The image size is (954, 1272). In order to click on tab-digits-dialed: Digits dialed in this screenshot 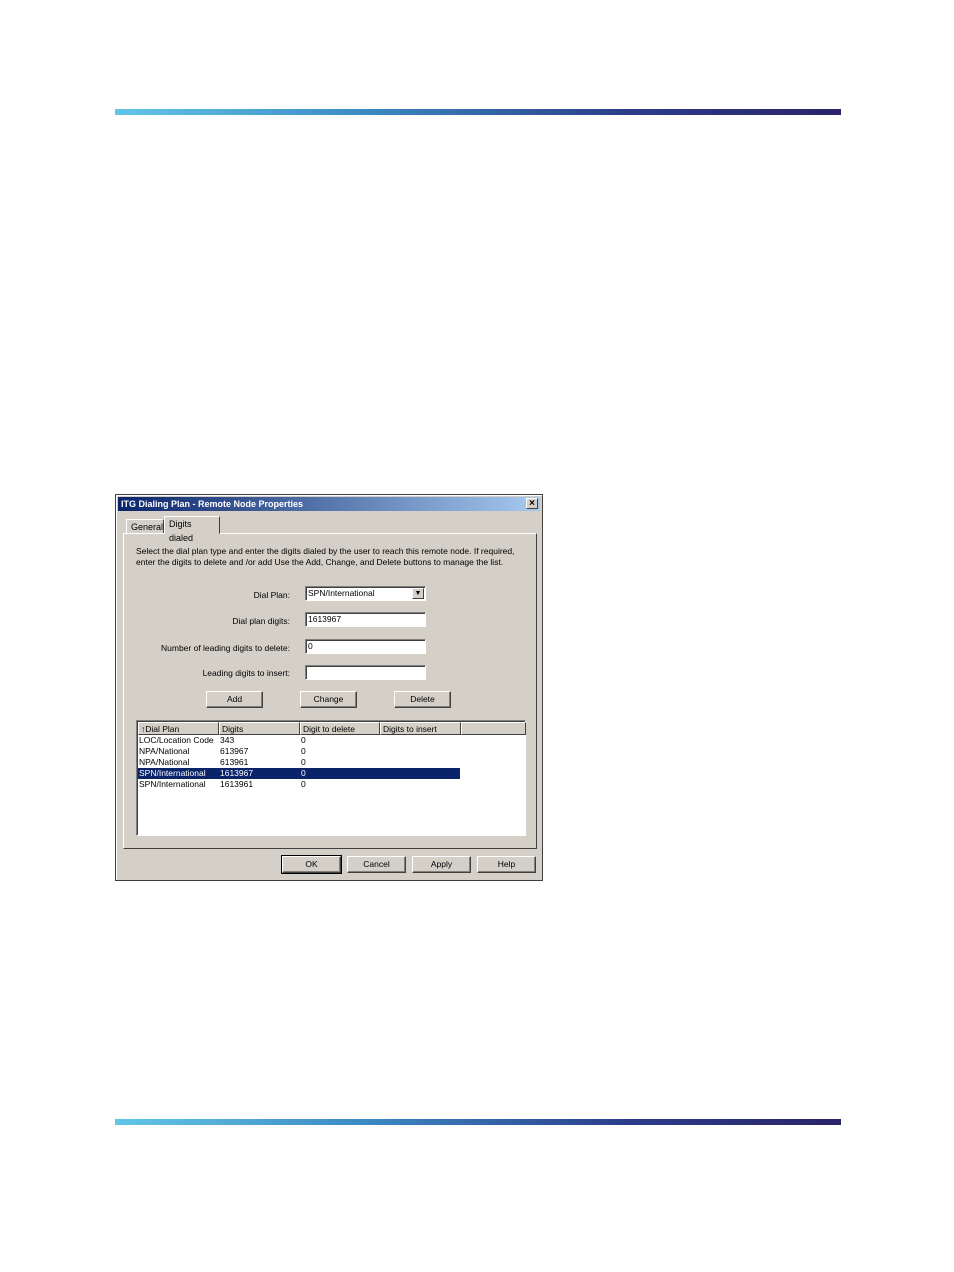, I will do `click(192, 529)`.